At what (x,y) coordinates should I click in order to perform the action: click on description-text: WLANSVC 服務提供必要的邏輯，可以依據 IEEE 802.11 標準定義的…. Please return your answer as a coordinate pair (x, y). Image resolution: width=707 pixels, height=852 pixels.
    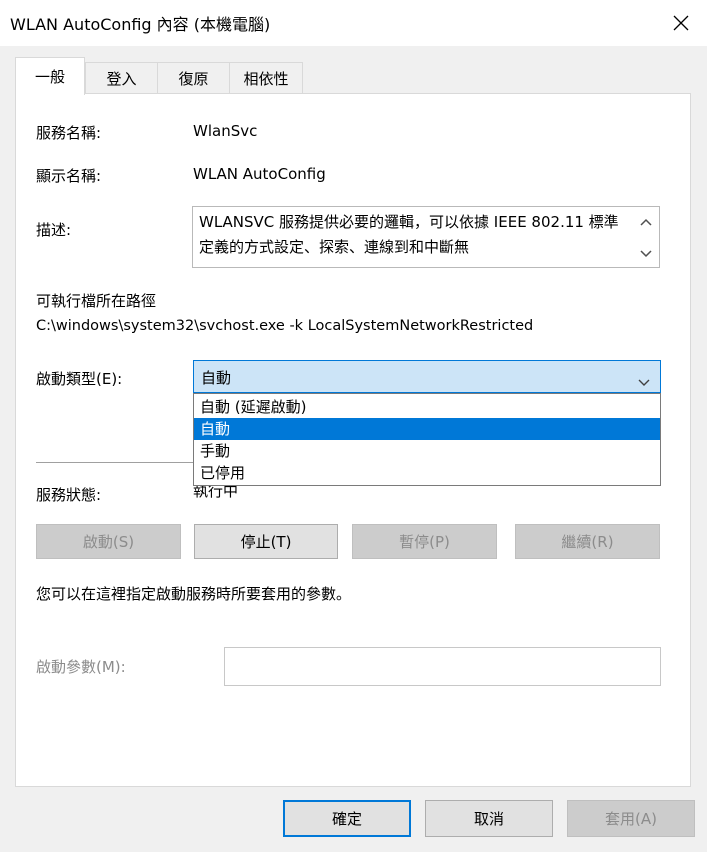
    Looking at the image, I should click on (409, 234).